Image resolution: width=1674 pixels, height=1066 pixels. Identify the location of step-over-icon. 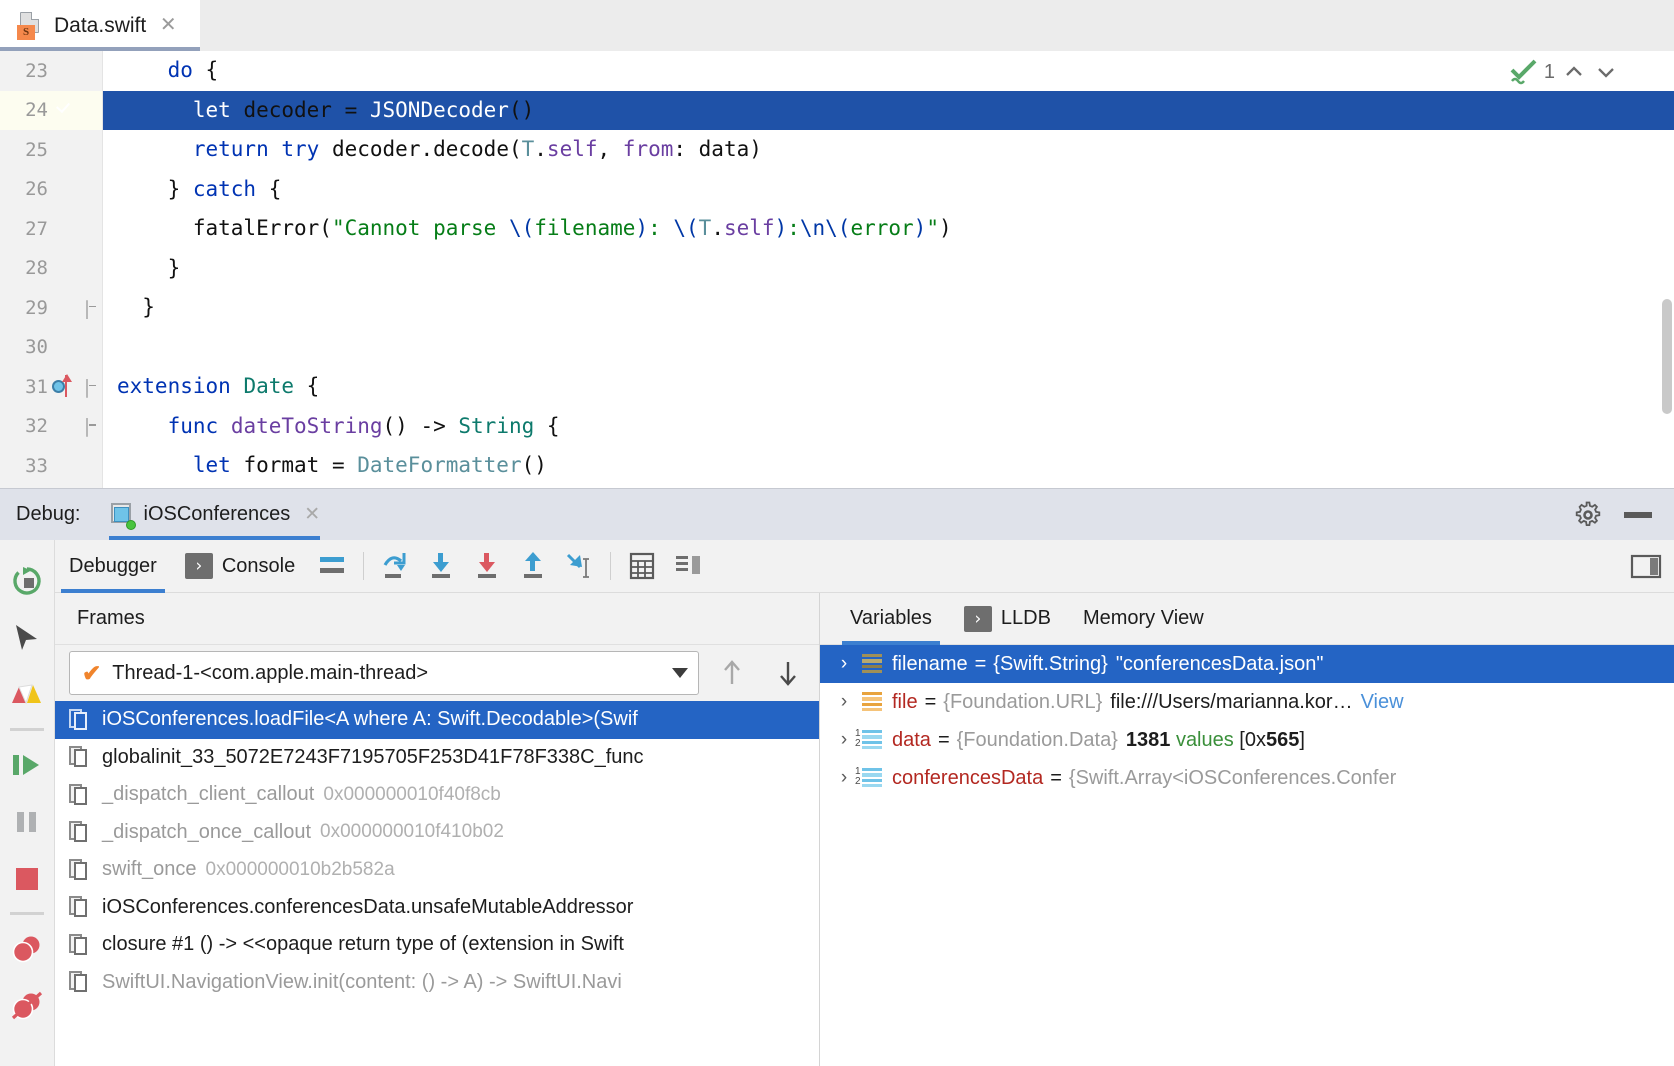
(395, 566).